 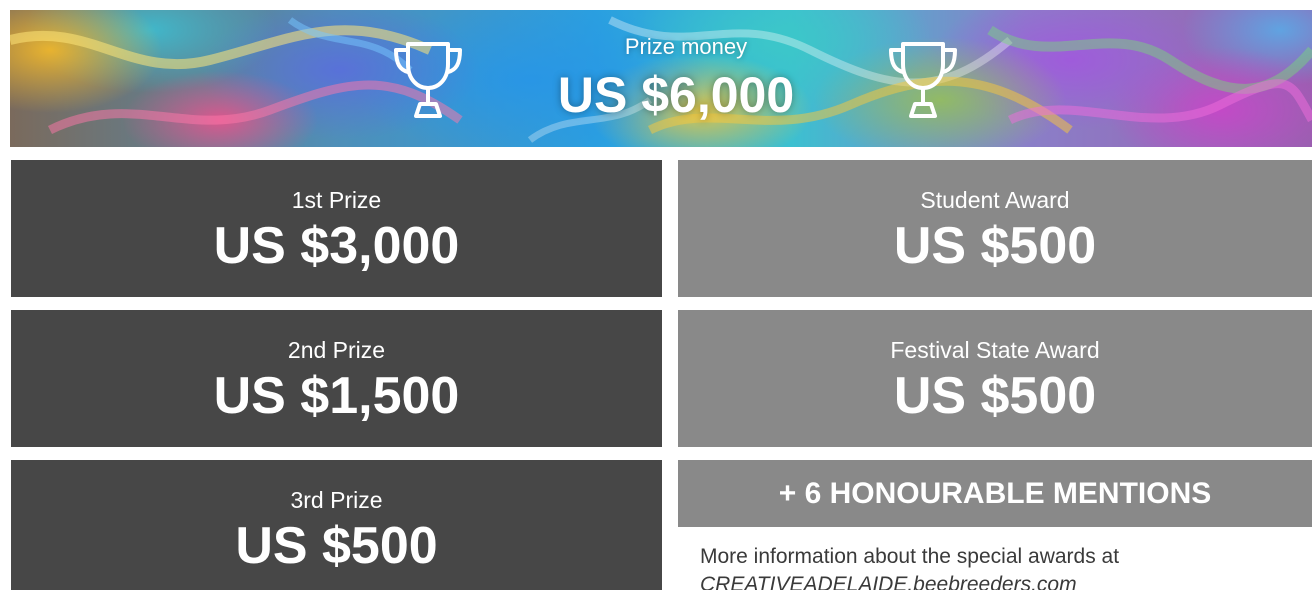 I want to click on prize-amount: US $1,500, so click(x=336, y=396).